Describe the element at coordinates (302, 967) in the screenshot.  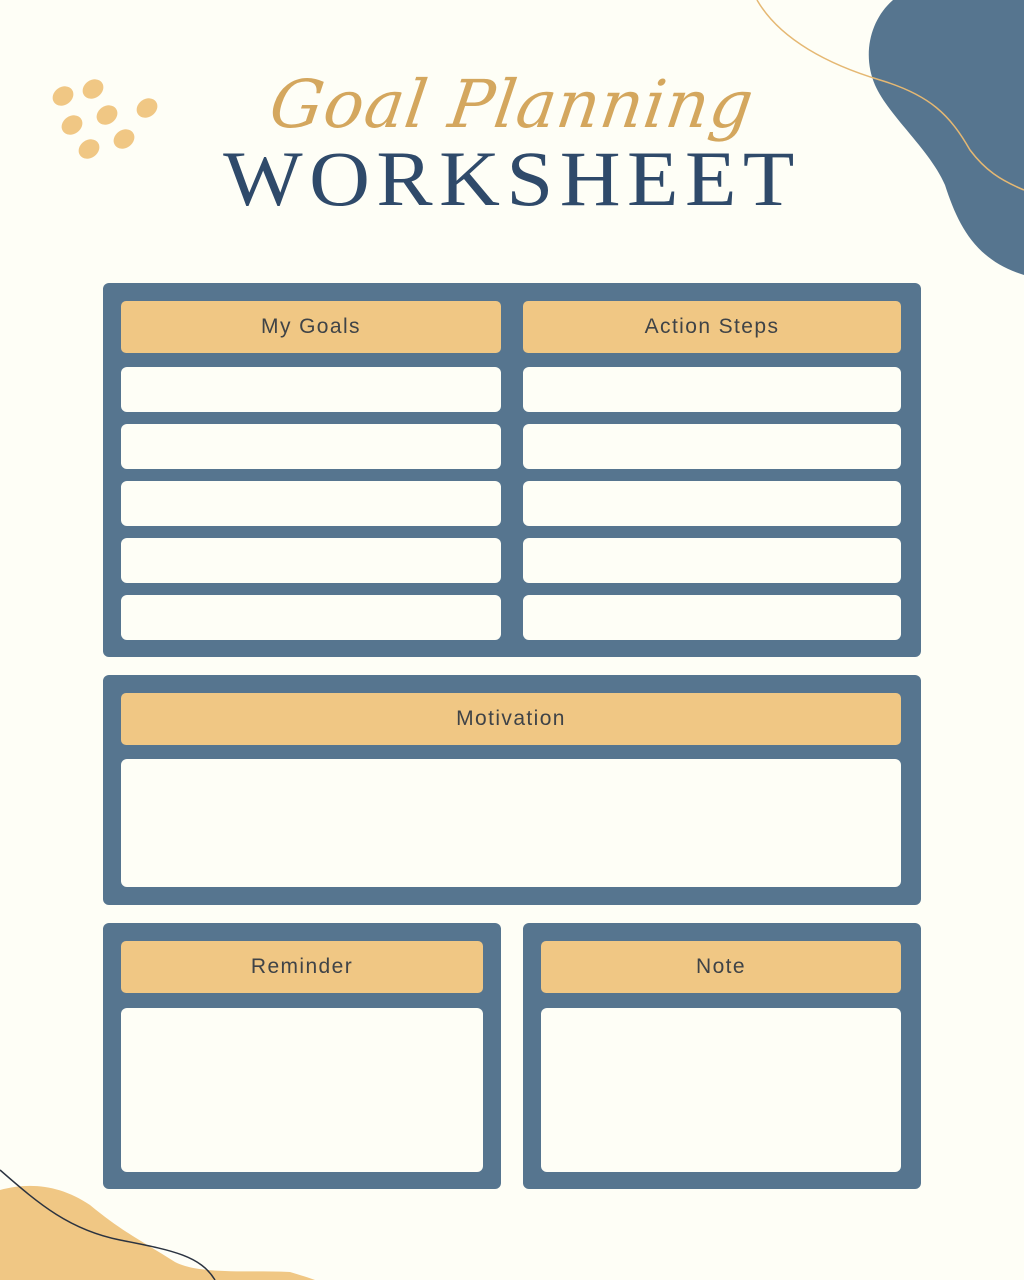
I see `reminder-header: Reminder` at that location.